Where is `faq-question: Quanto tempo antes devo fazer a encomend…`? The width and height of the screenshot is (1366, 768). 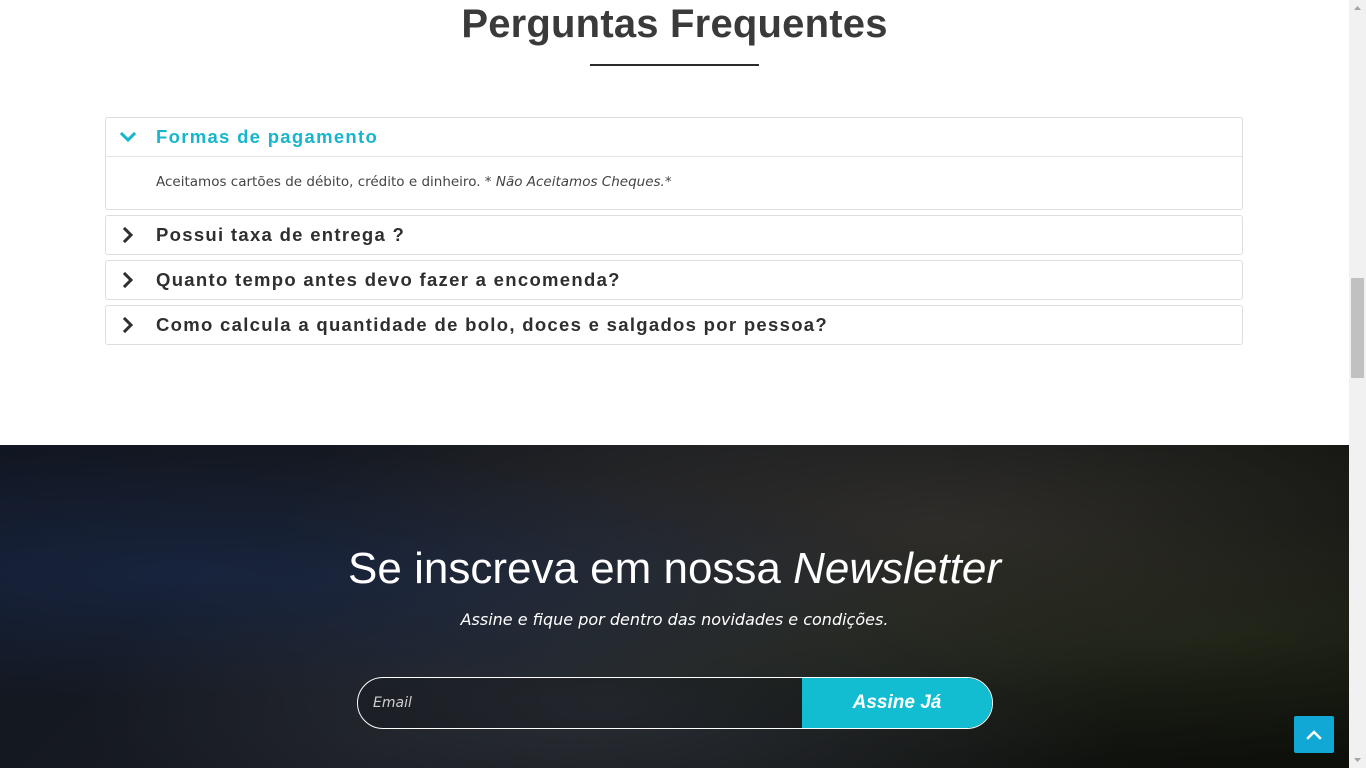
faq-question: Quanto tempo antes devo fazer a encomend… is located at coordinates (388, 279).